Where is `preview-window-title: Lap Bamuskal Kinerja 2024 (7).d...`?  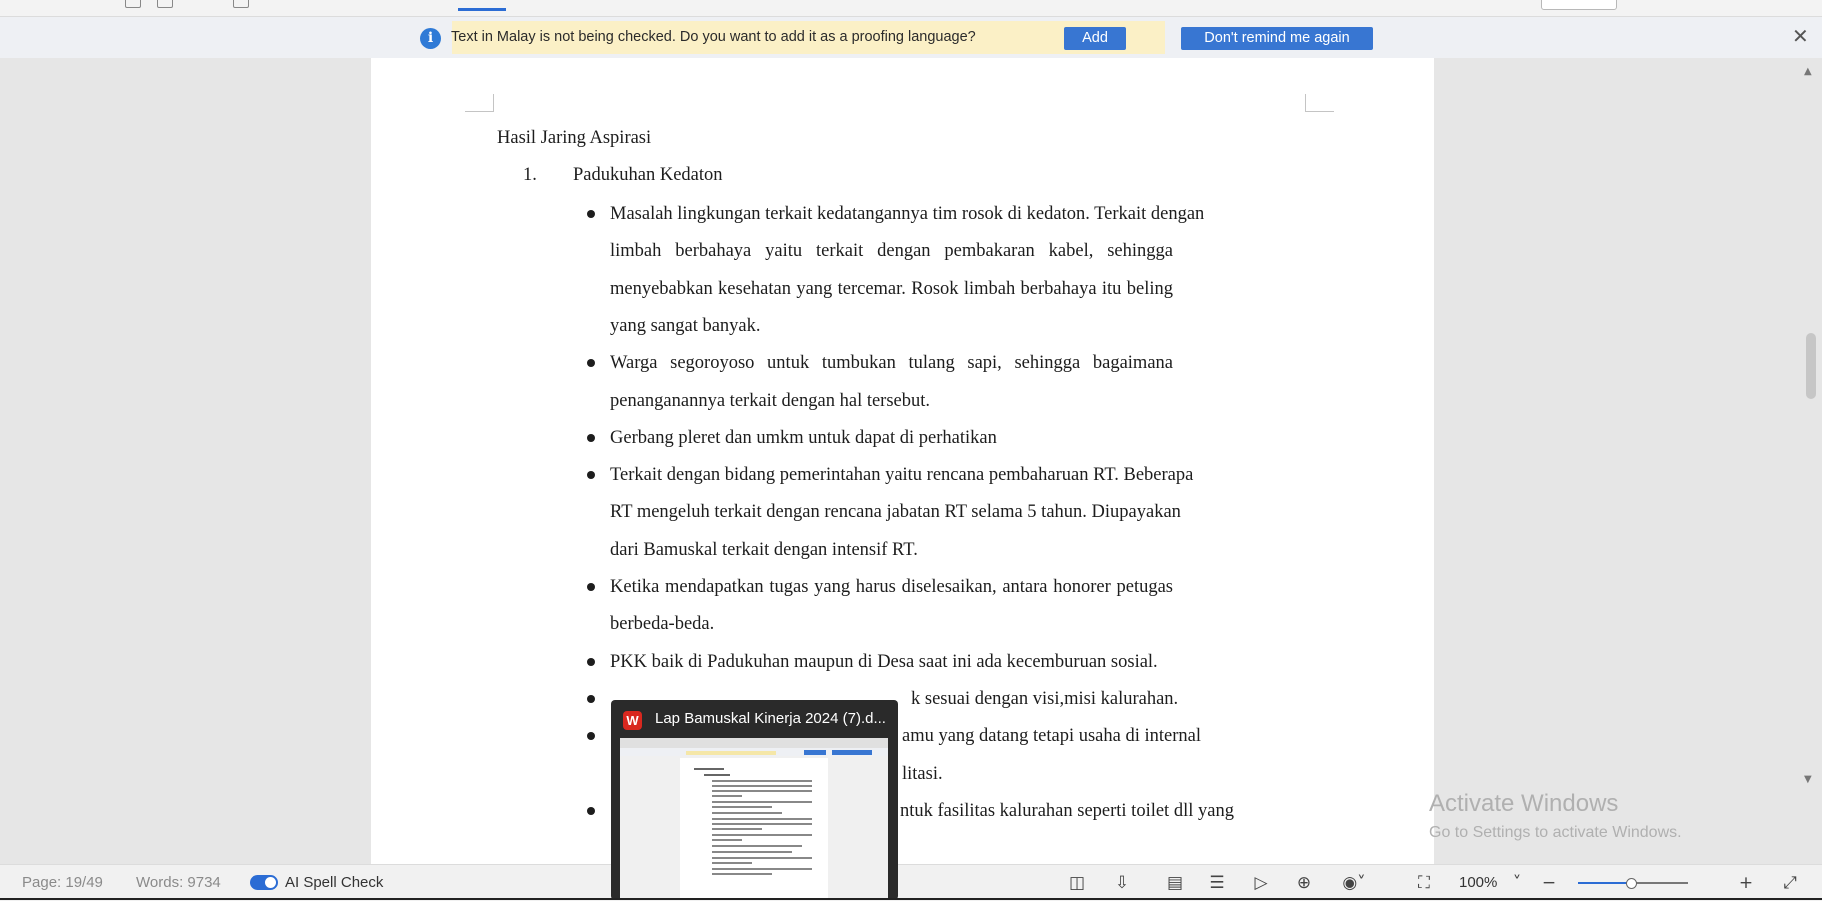 preview-window-title: Lap Bamuskal Kinerja 2024 (7).d... is located at coordinates (770, 718).